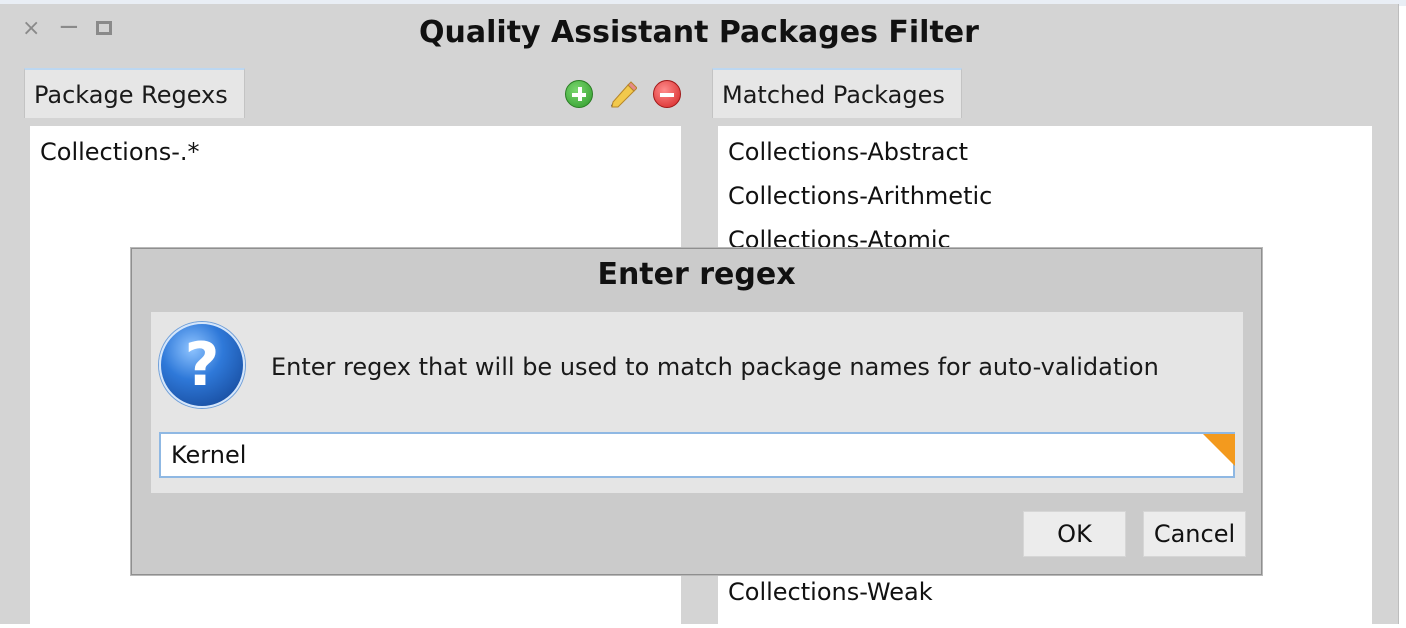 Image resolution: width=1406 pixels, height=628 pixels. Describe the element at coordinates (667, 94) in the screenshot. I see `remove-regex-icon` at that location.